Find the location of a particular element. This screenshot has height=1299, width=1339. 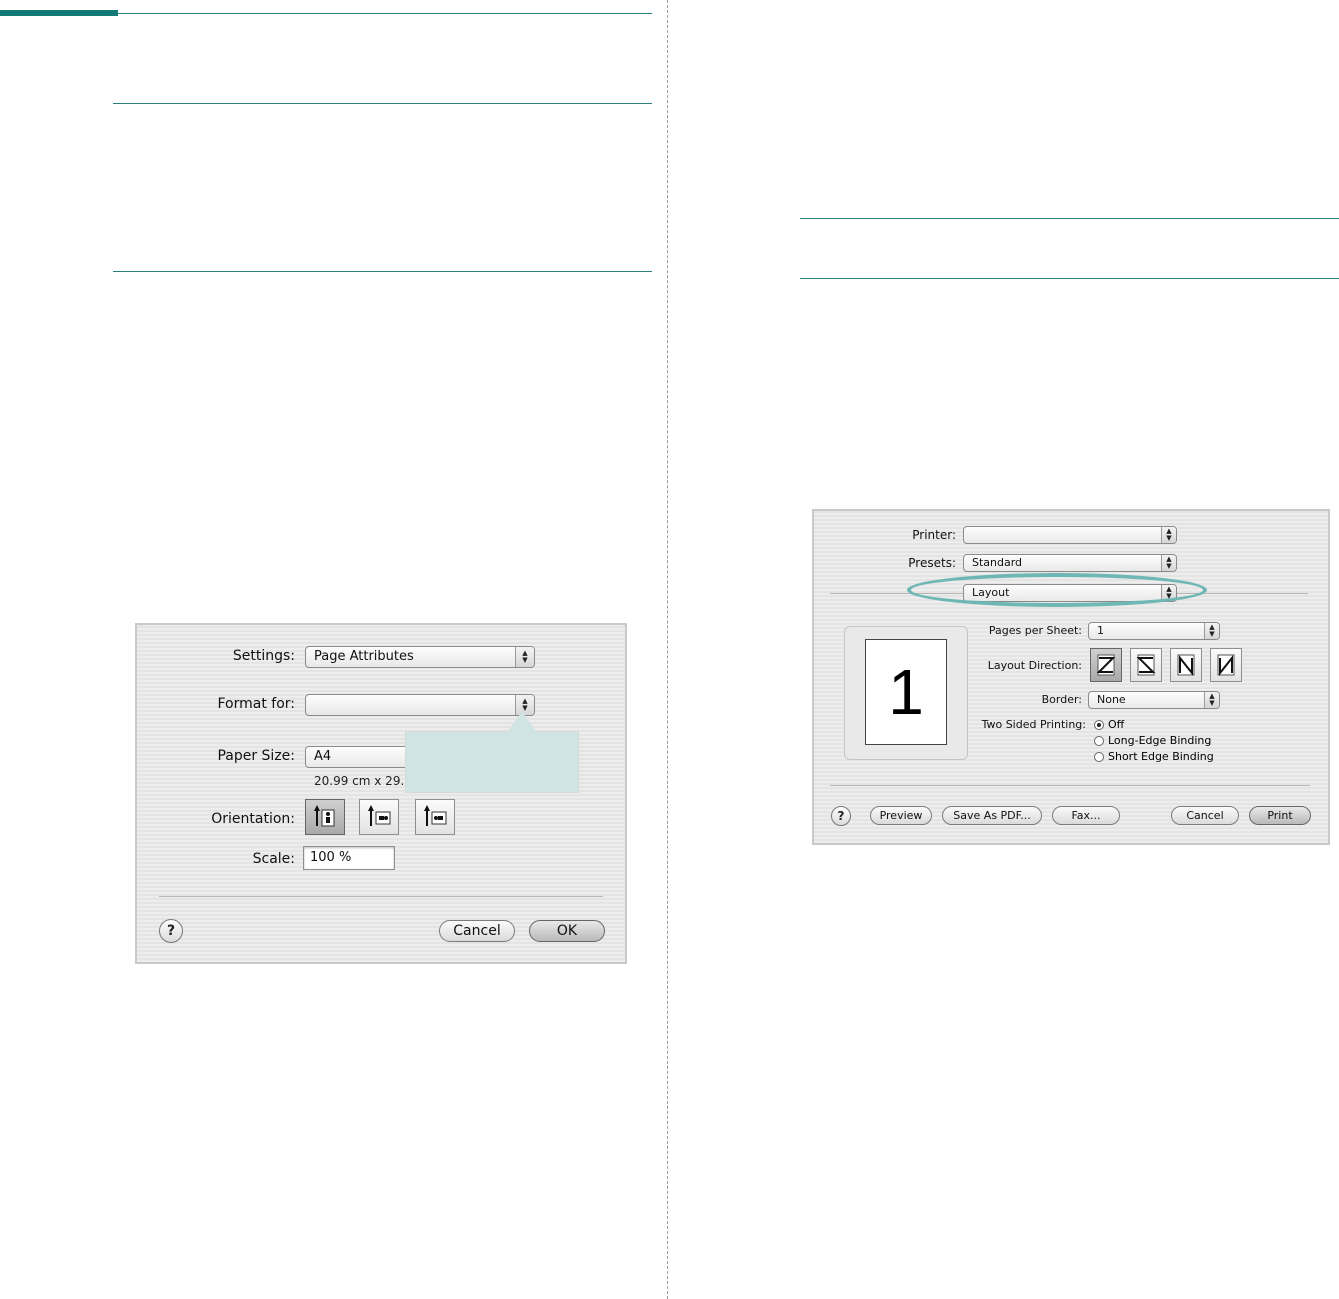

landscape-right-icon is located at coordinates (435, 815).